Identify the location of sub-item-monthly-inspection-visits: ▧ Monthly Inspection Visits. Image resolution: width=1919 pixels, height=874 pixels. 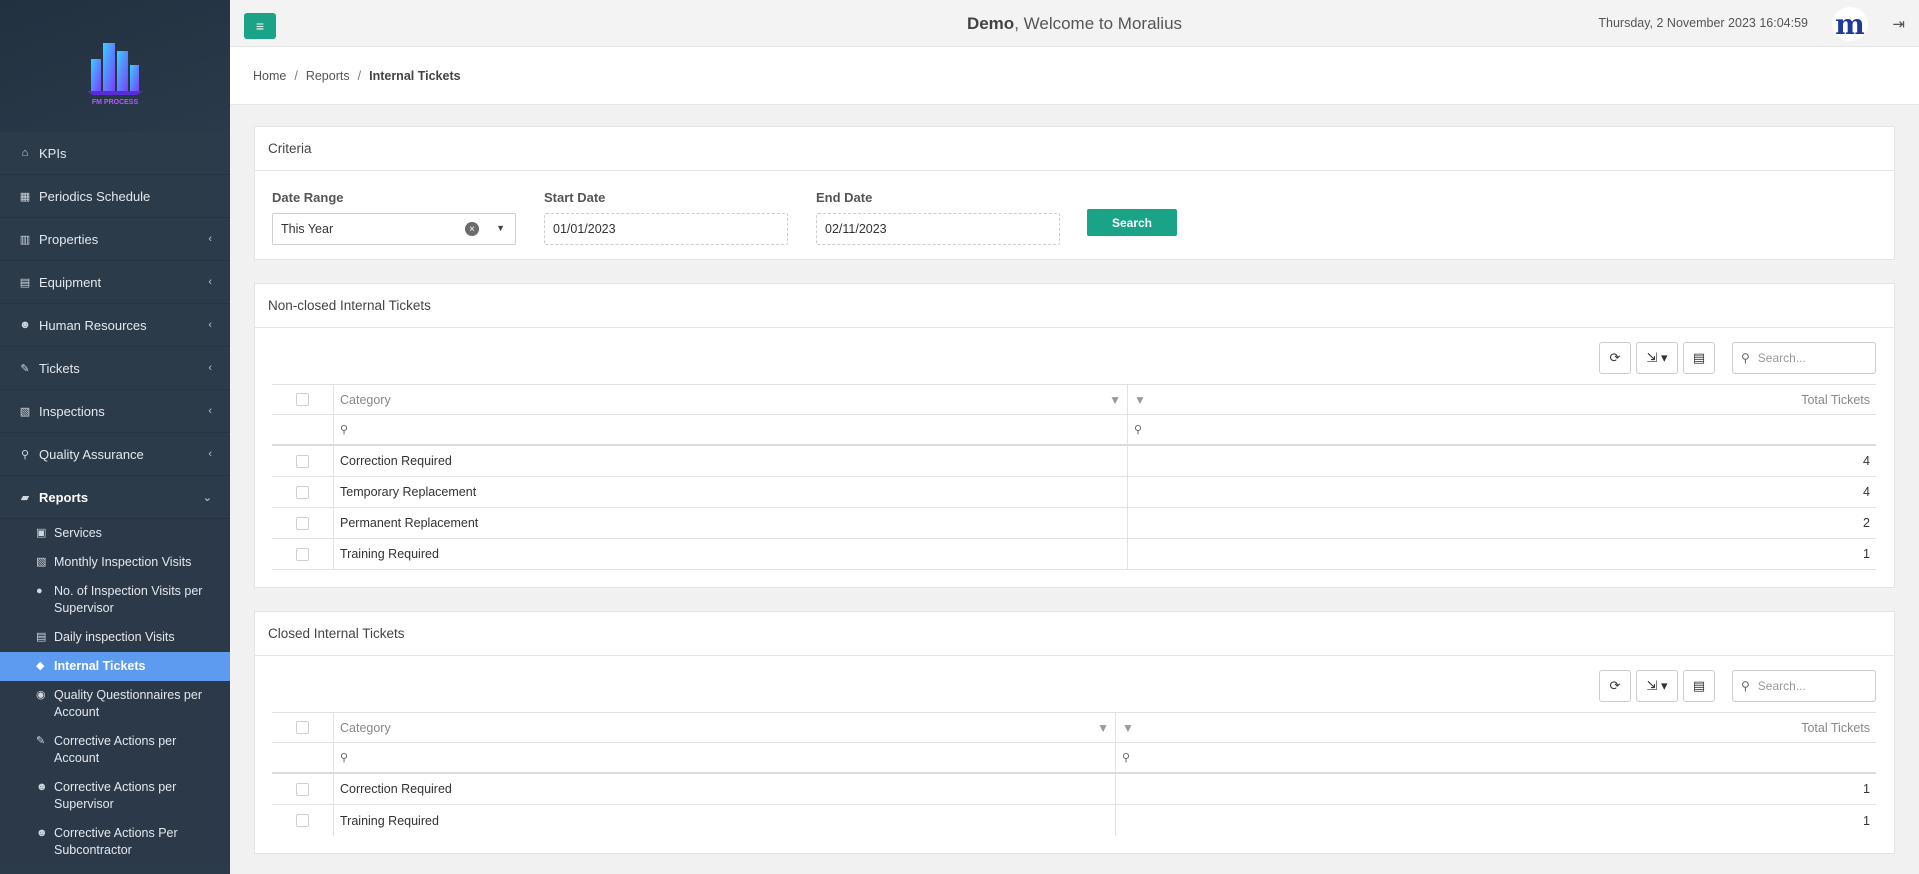
(115, 562).